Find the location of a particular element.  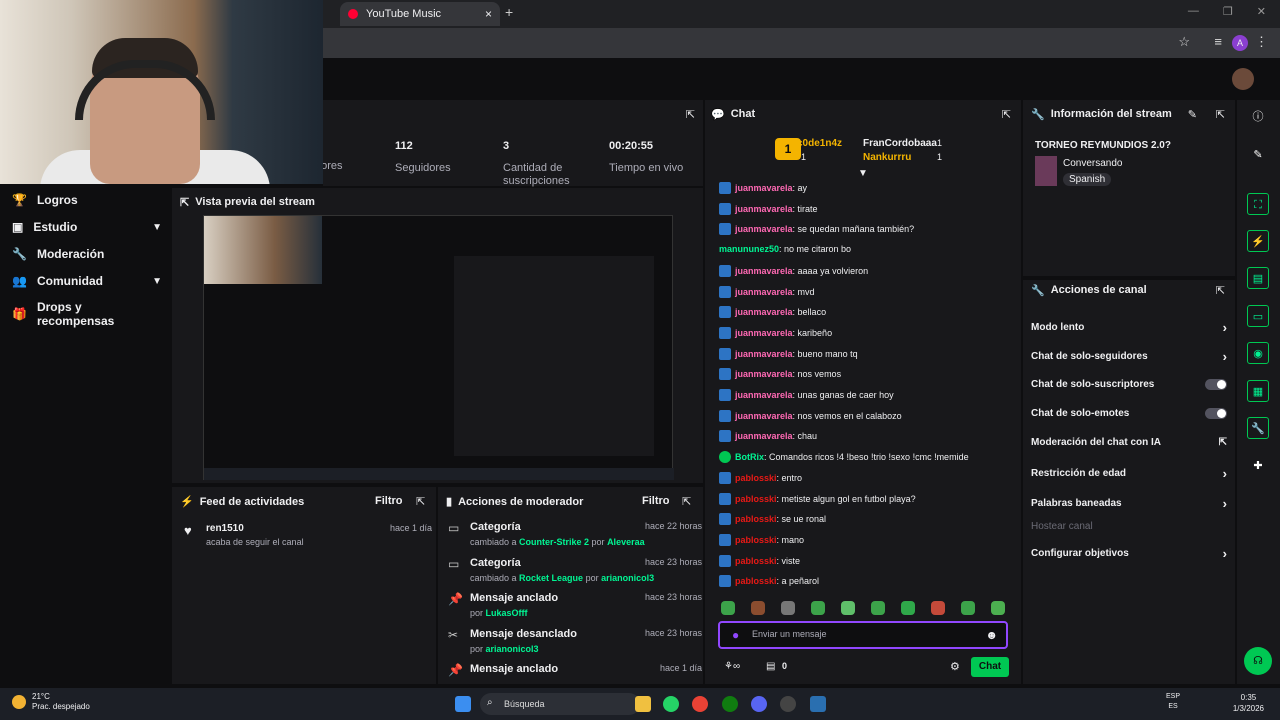

user-avatar is located at coordinates (1243, 79).